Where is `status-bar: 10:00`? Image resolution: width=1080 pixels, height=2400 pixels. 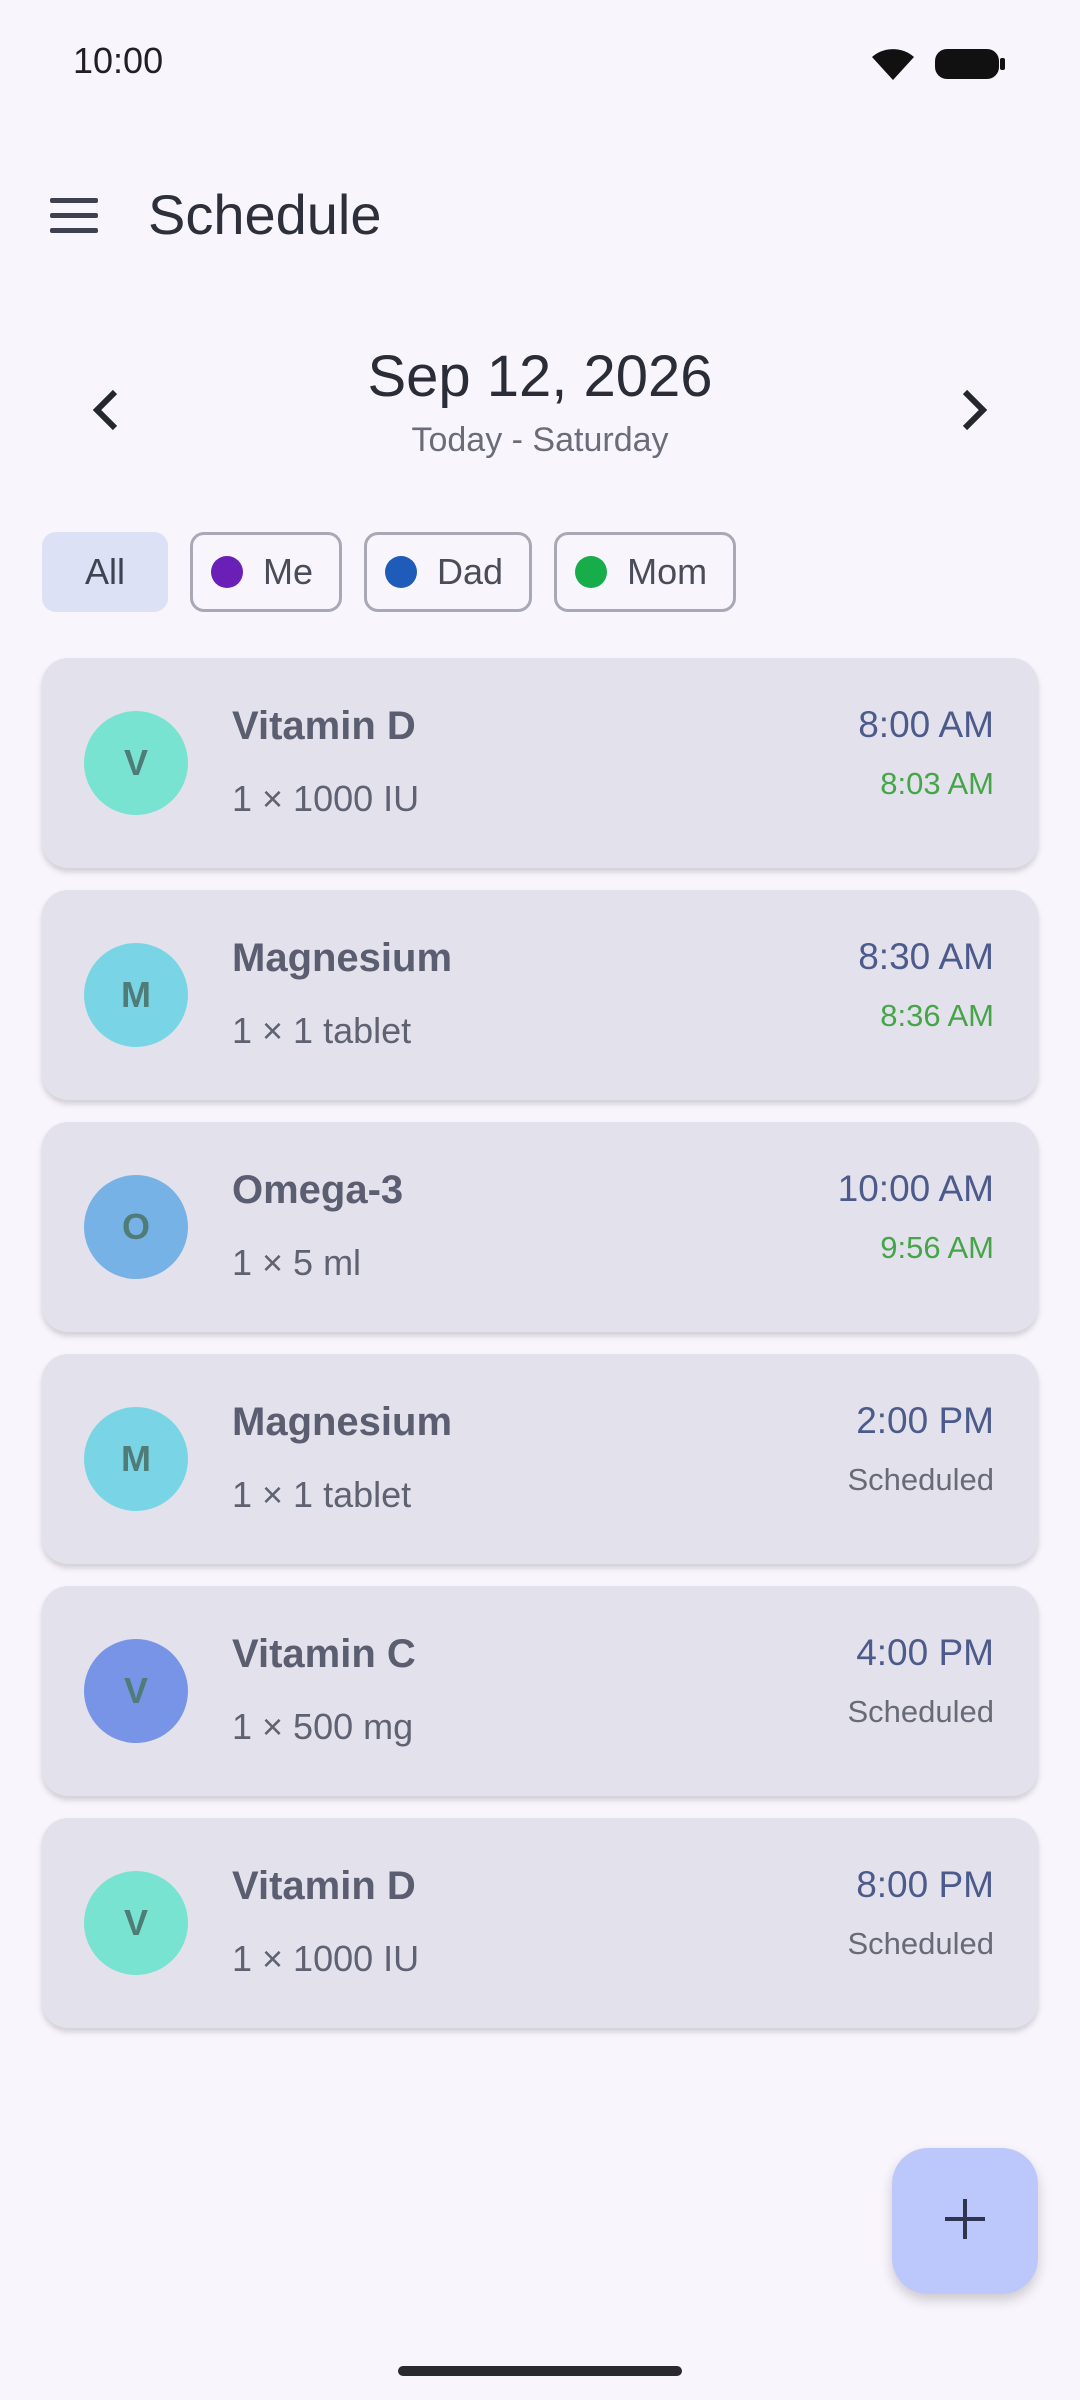
status-bar: 10:00 is located at coordinates (540, 65).